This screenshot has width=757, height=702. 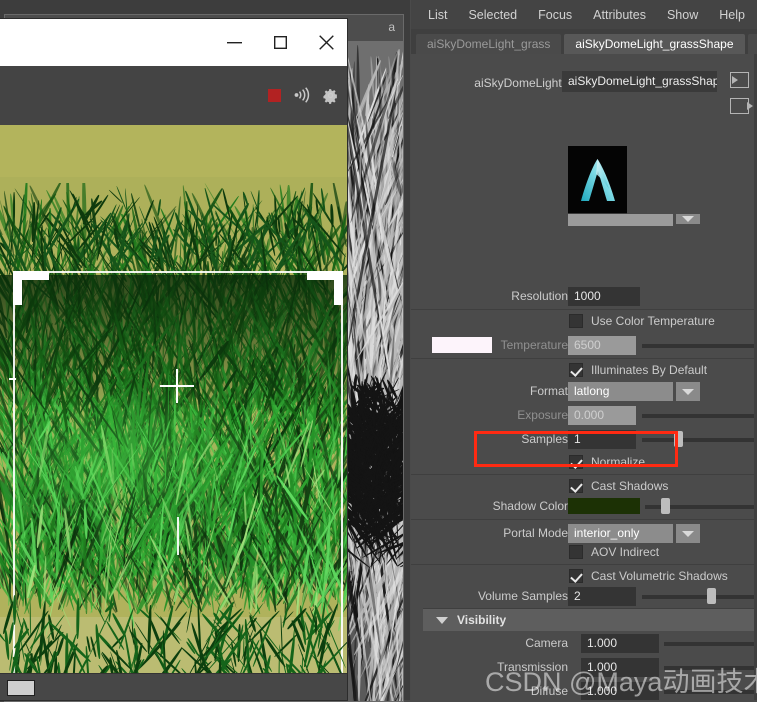 I want to click on label-cast-volumetric-shadows: Cast Volumetric Shadows, so click(x=659, y=576).